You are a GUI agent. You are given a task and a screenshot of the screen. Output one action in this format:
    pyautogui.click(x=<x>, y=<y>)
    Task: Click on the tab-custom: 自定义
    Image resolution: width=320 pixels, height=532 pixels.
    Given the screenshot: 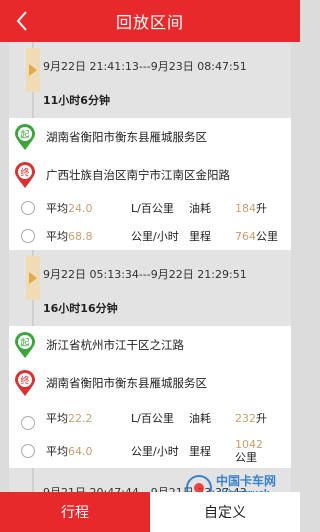 What is the action you would take?
    pyautogui.click(x=225, y=512)
    